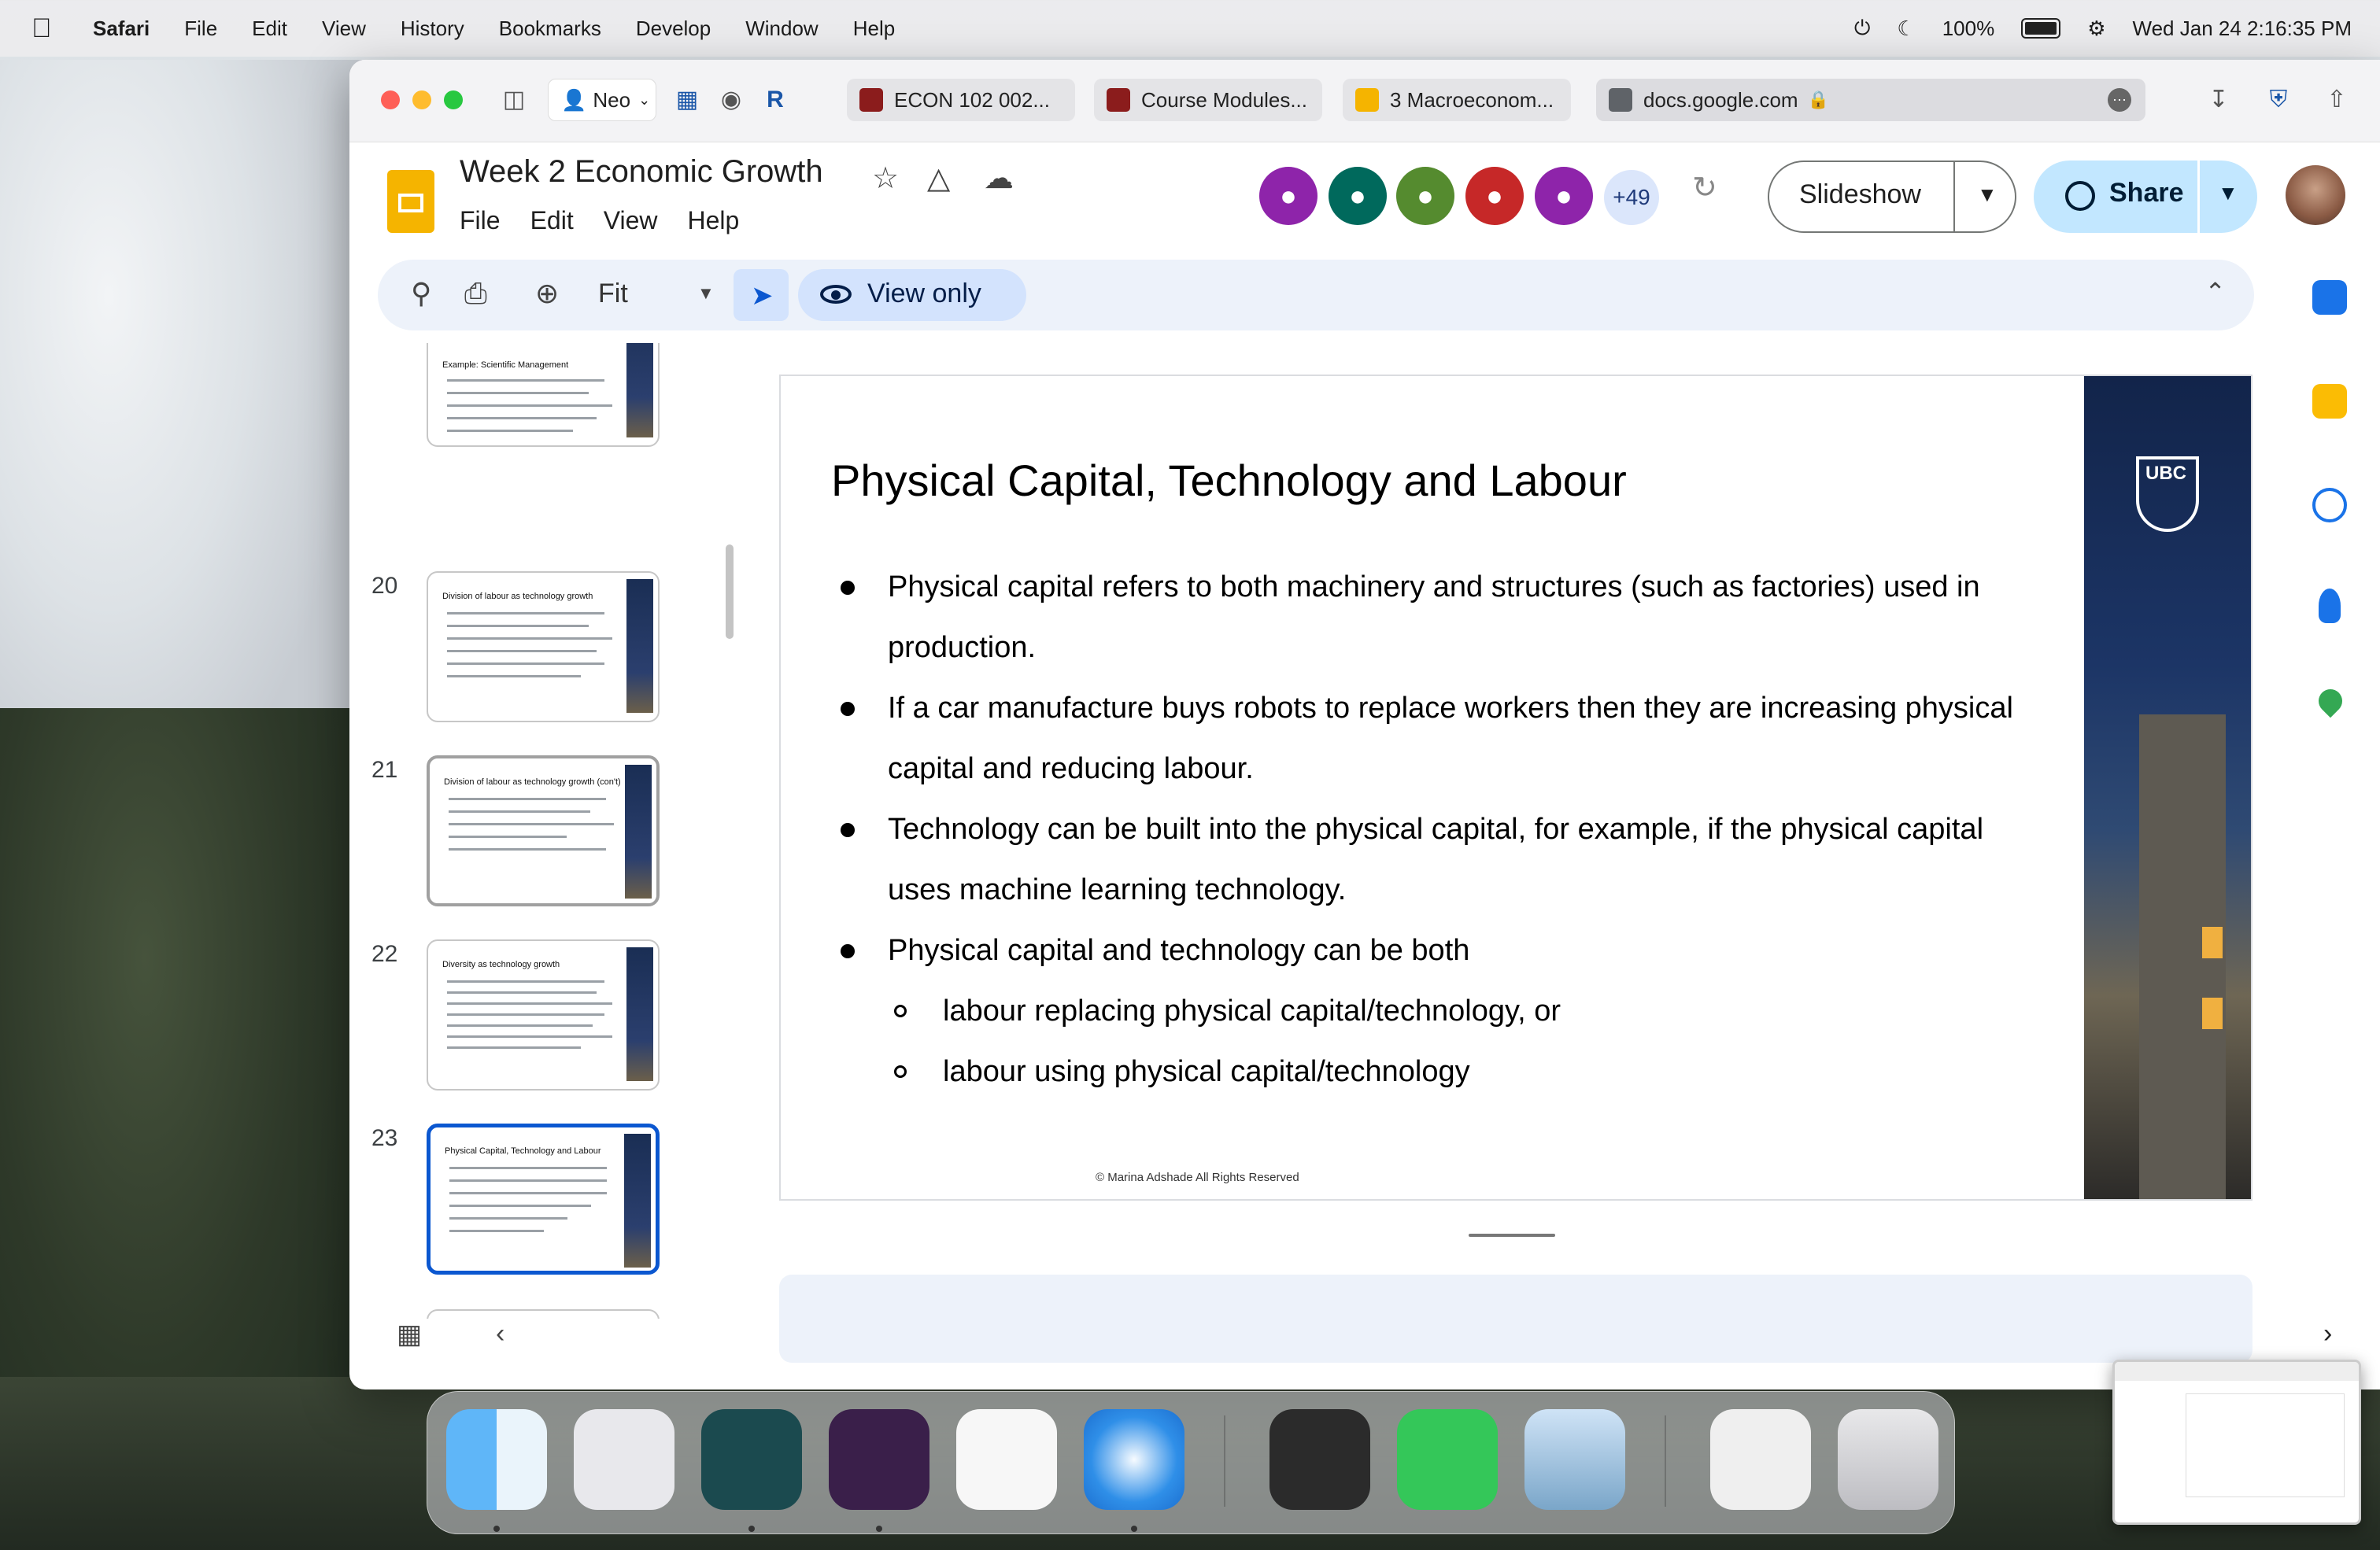 Image resolution: width=2380 pixels, height=1550 pixels. Describe the element at coordinates (2329, 505) in the screenshot. I see `tasks-icon` at that location.